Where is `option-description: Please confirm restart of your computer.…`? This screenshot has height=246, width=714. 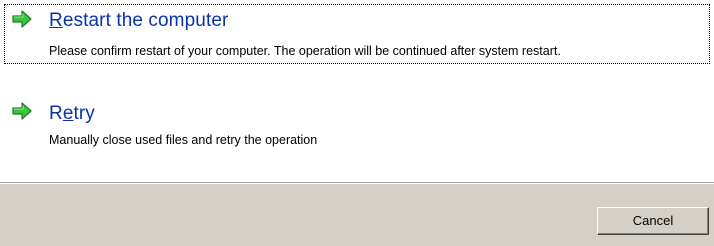 option-description: Please confirm restart of your computer.… is located at coordinates (305, 51).